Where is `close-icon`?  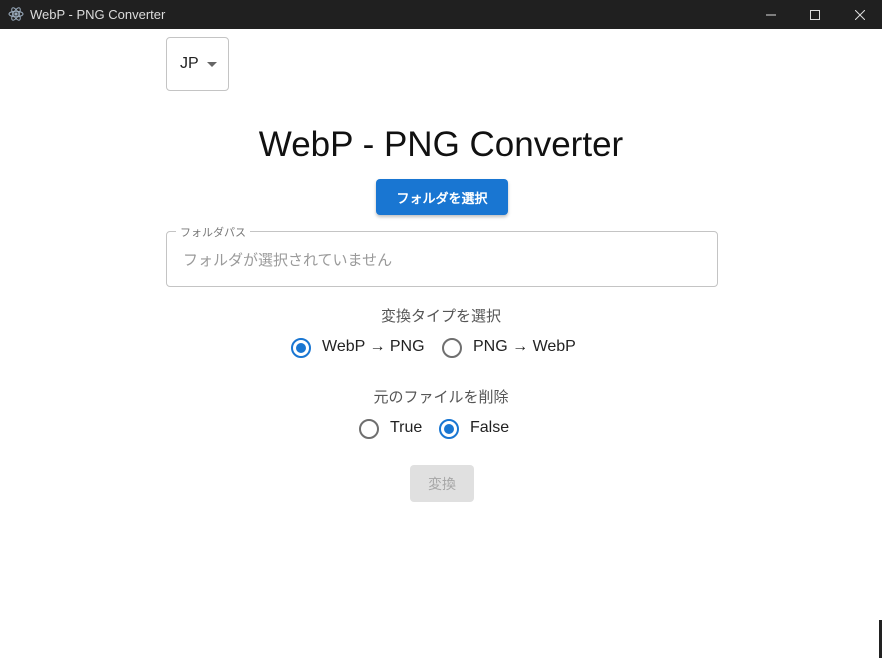 close-icon is located at coordinates (860, 14).